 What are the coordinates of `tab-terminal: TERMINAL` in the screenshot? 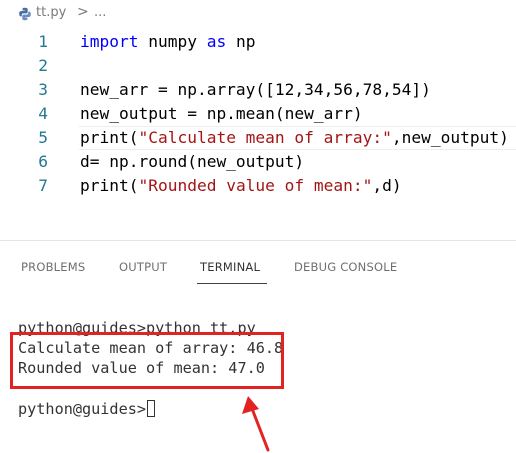 It's located at (230, 267).